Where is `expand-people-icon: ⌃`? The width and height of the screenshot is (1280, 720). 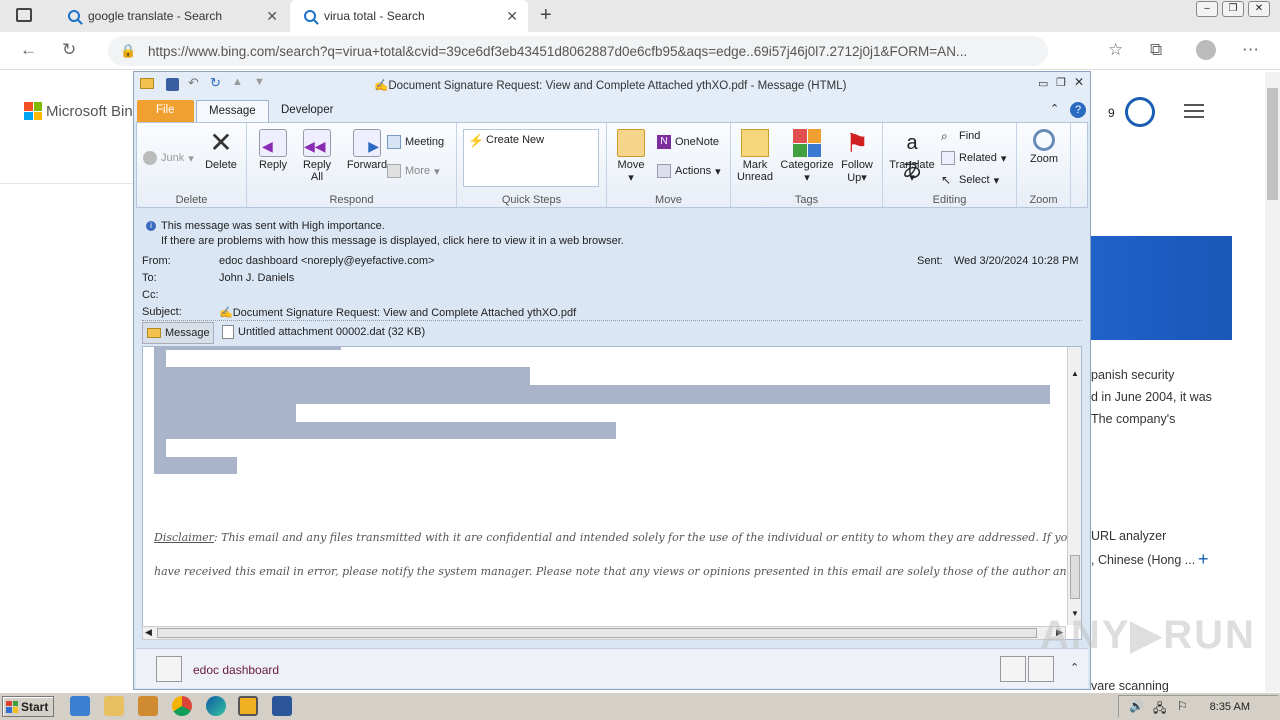
expand-people-icon: ⌃ is located at coordinates (1074, 667).